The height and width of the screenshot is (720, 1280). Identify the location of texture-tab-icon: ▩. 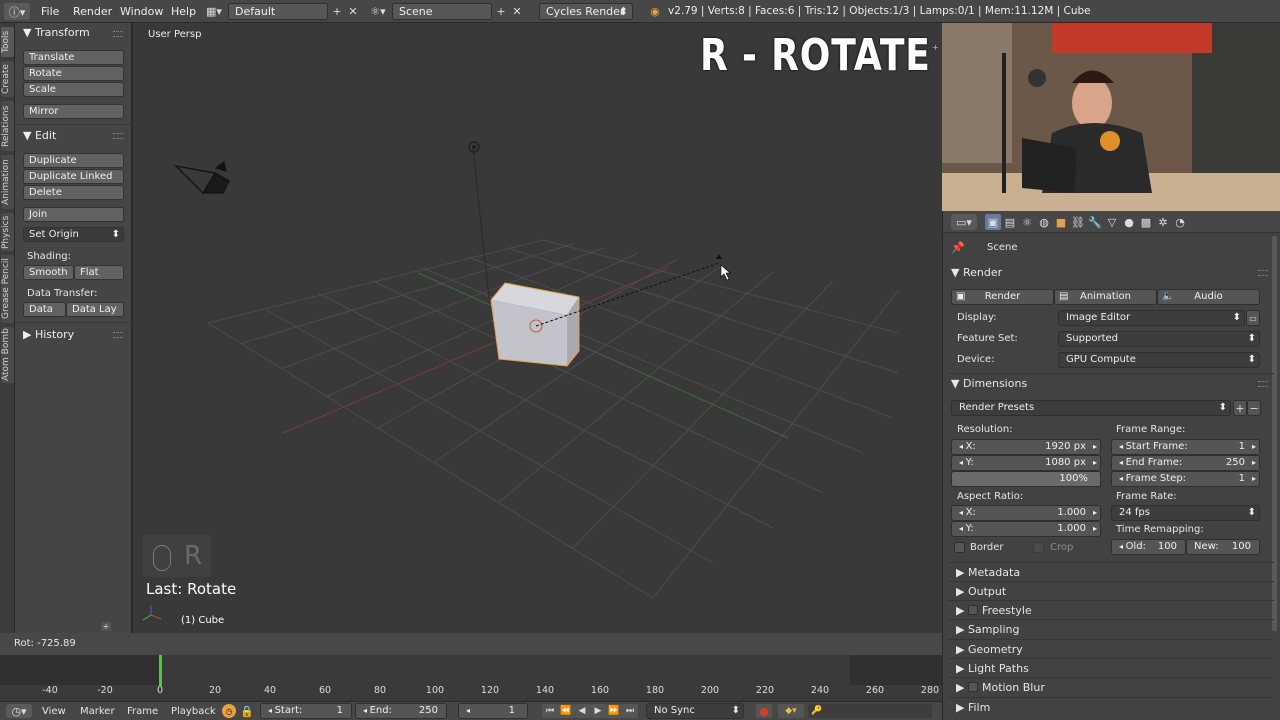
(1146, 222).